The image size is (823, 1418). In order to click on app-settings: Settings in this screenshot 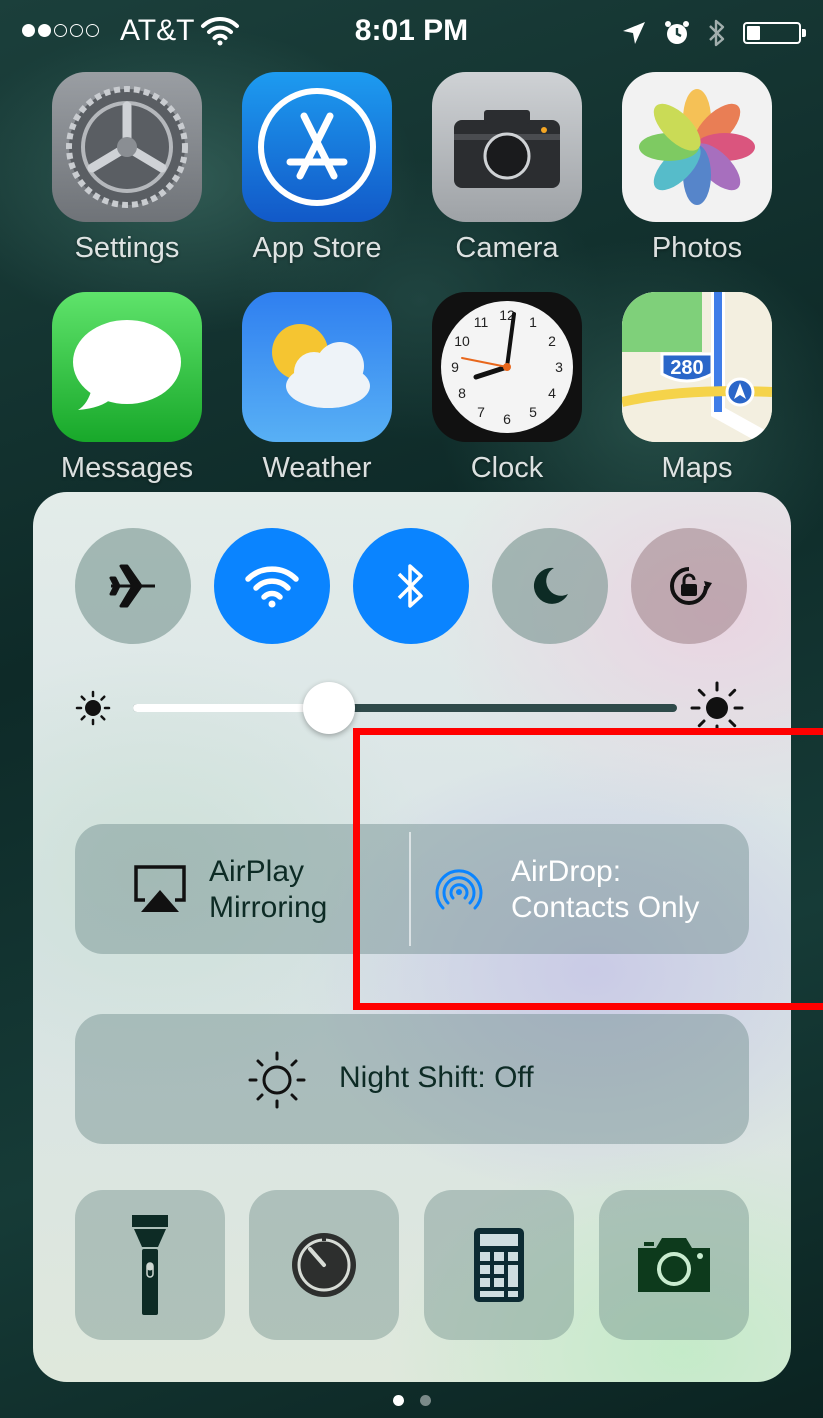, I will do `click(127, 168)`.